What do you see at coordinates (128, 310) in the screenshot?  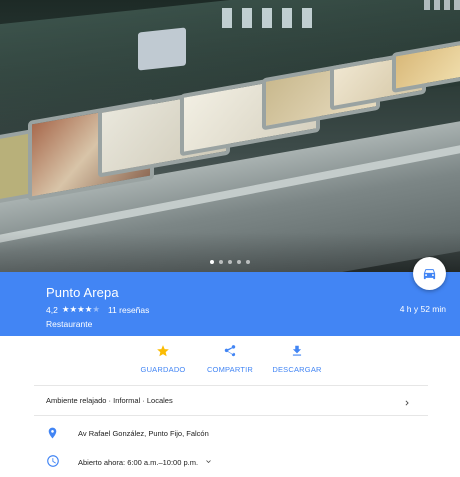 I see `review-count-link: 11 reseñas` at bounding box center [128, 310].